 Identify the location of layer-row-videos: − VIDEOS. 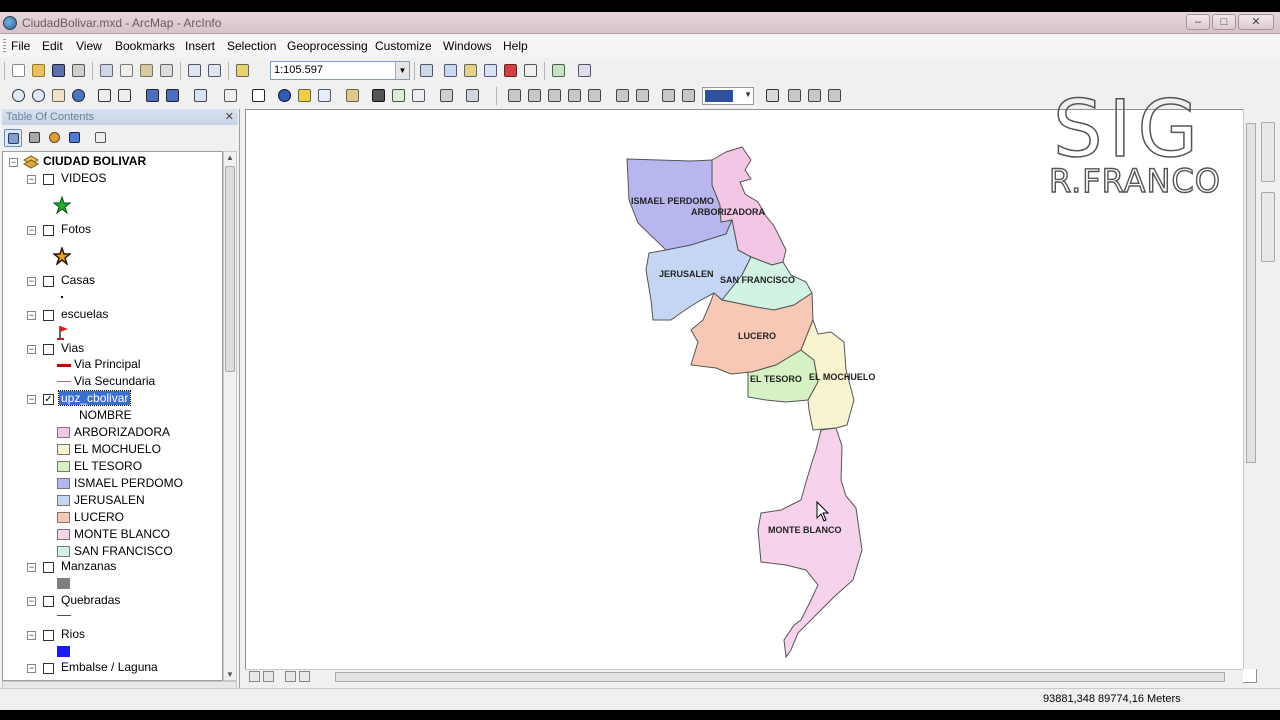
(112, 179).